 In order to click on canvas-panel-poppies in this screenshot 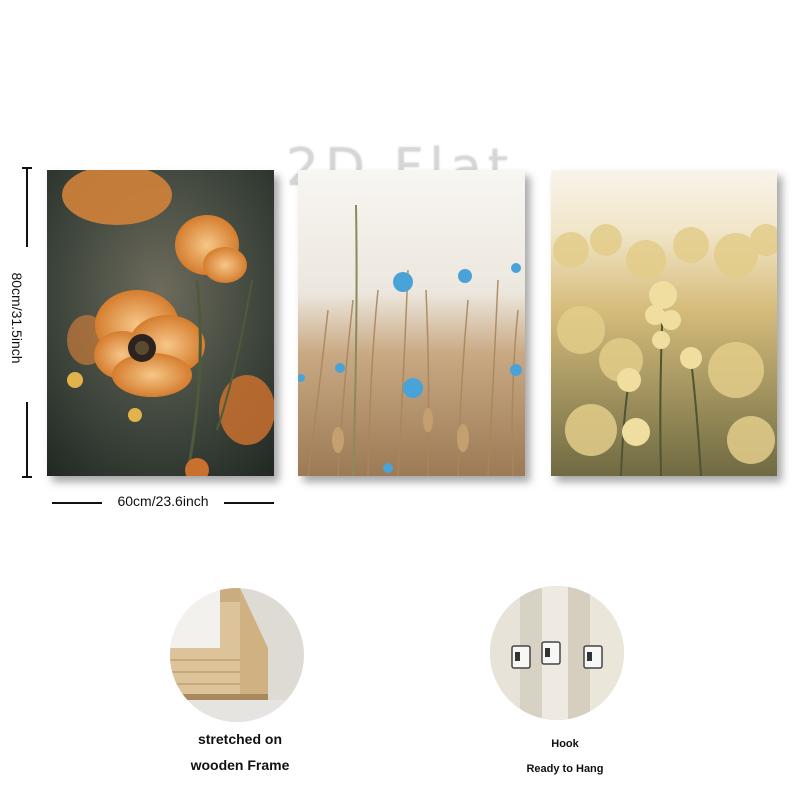, I will do `click(160, 323)`.